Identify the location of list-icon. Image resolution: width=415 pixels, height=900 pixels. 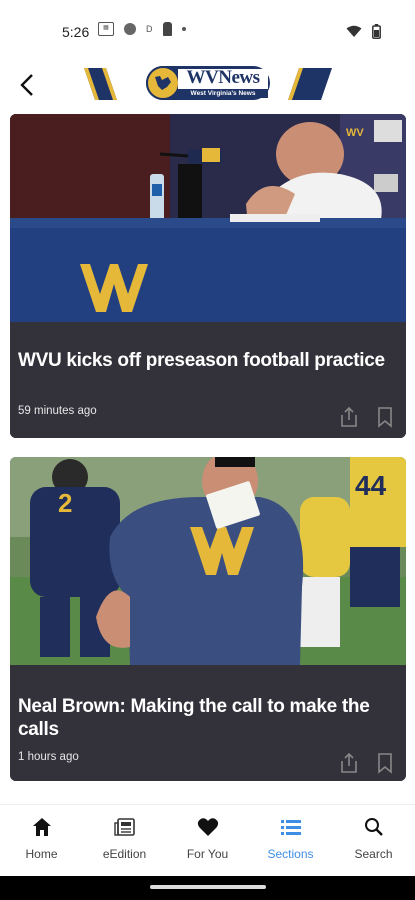
(291, 827).